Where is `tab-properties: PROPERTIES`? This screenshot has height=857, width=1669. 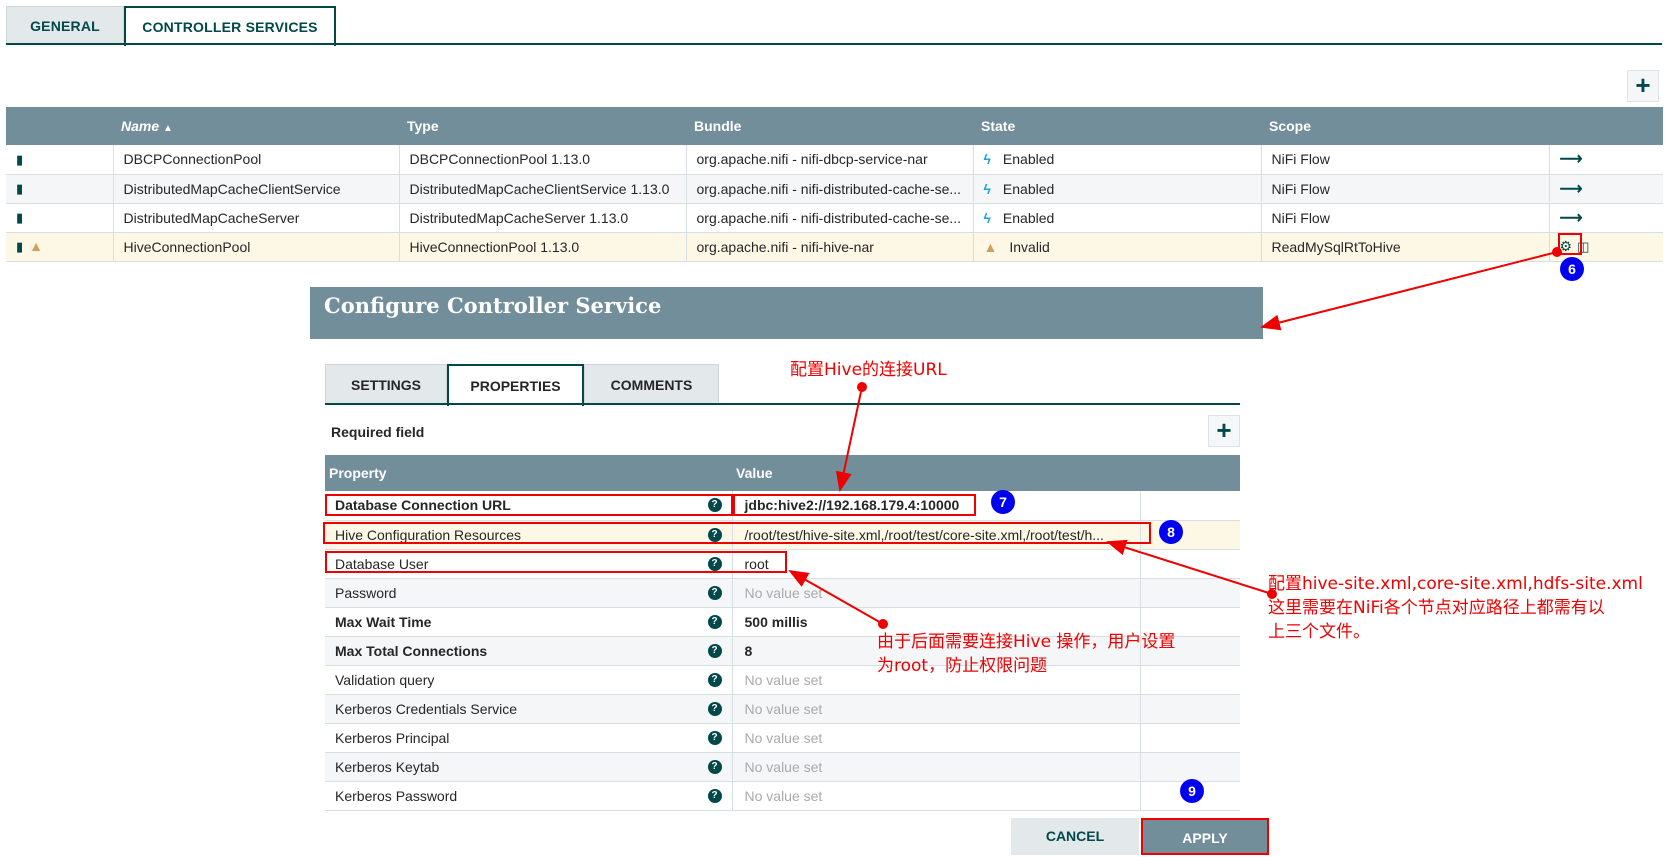
tab-properties: PROPERTIES is located at coordinates (515, 385).